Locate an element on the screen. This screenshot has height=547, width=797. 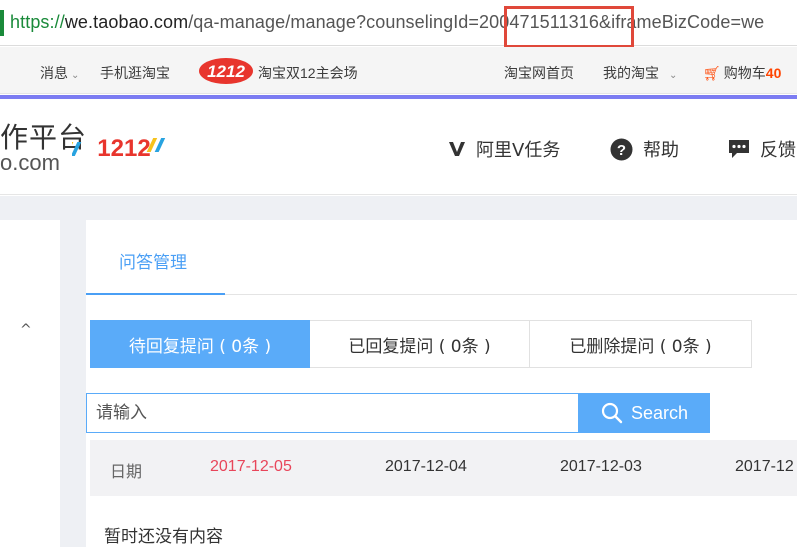
nav-messages-label: 消息 is located at coordinates (54, 73).